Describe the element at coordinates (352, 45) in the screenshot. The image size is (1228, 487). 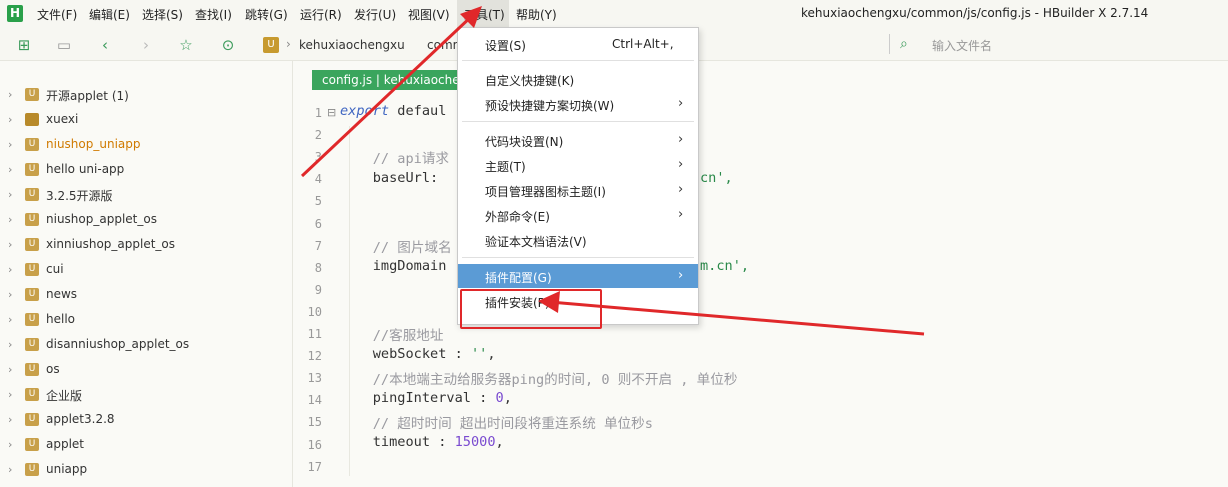
I see `breadcrumb-project: kehuxiaochengxu` at that location.